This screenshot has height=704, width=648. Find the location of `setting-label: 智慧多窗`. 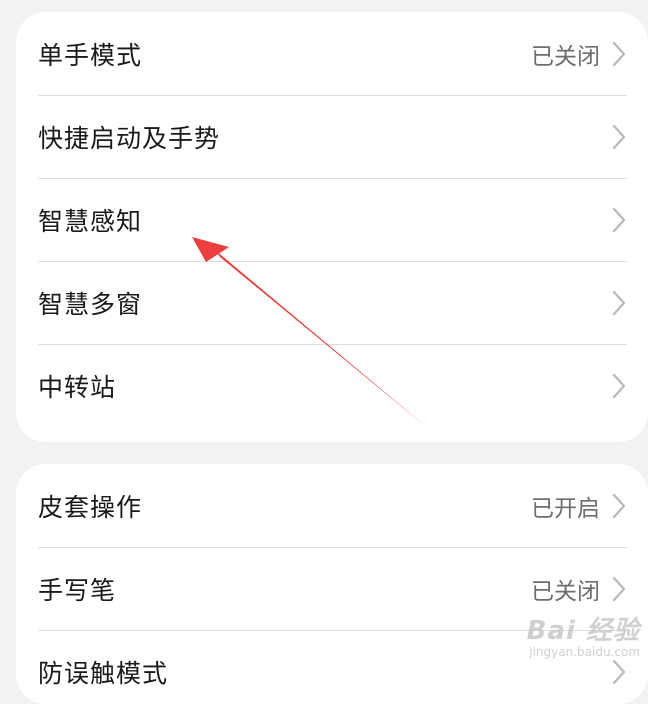

setting-label: 智慧多窗 is located at coordinates (90, 304).